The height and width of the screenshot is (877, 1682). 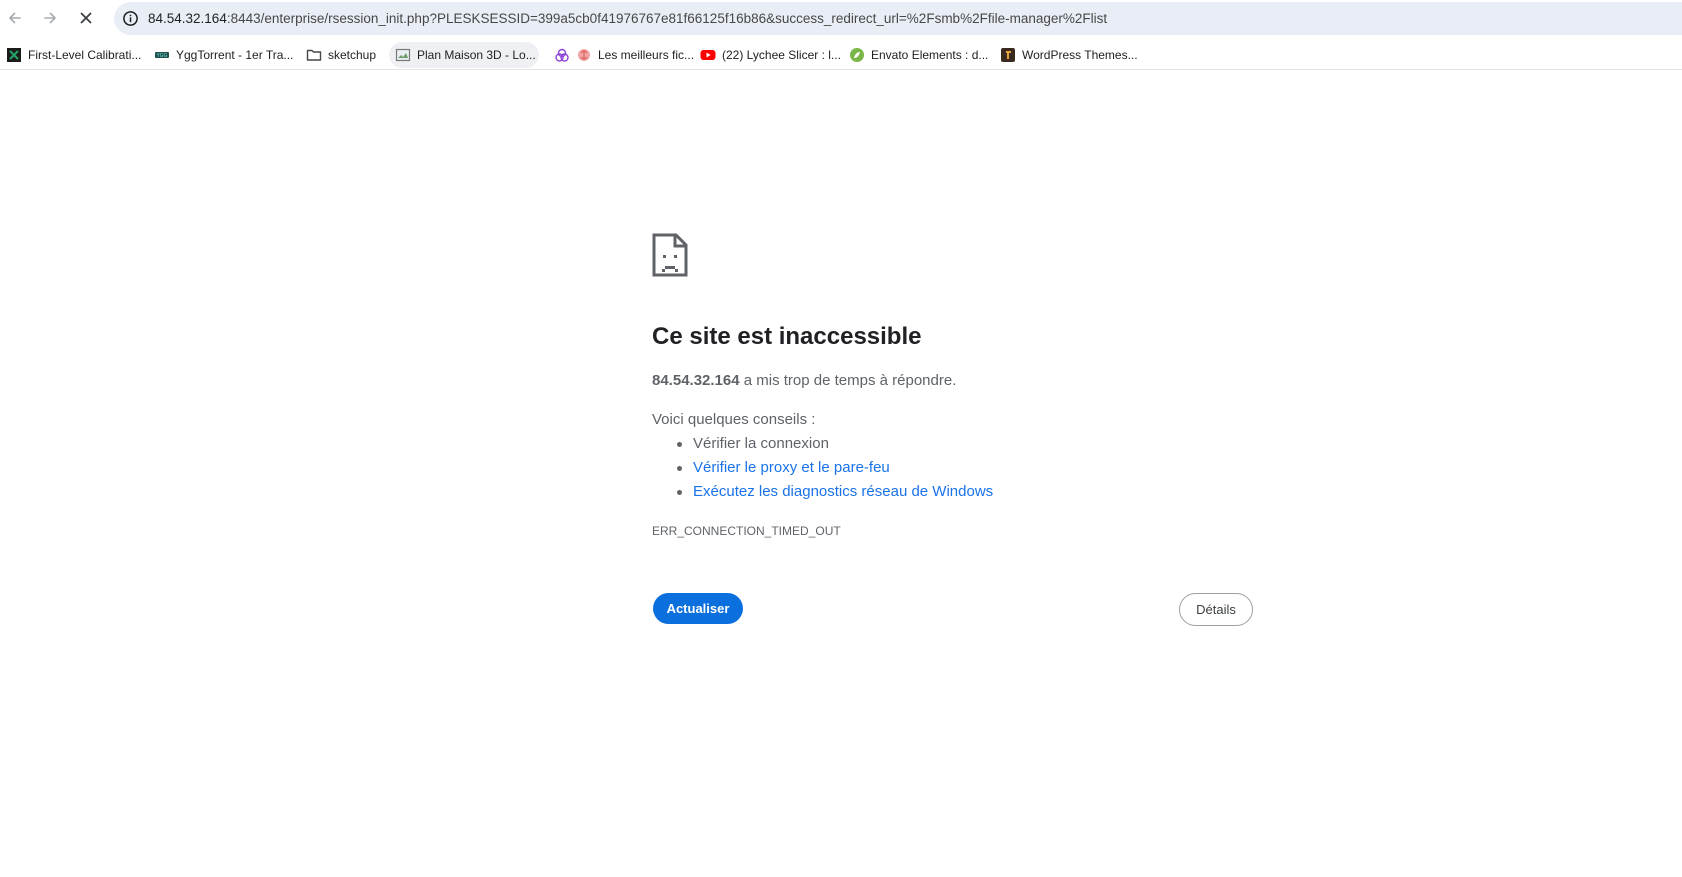 What do you see at coordinates (1008, 55) in the screenshot?
I see `themeforest-icon` at bounding box center [1008, 55].